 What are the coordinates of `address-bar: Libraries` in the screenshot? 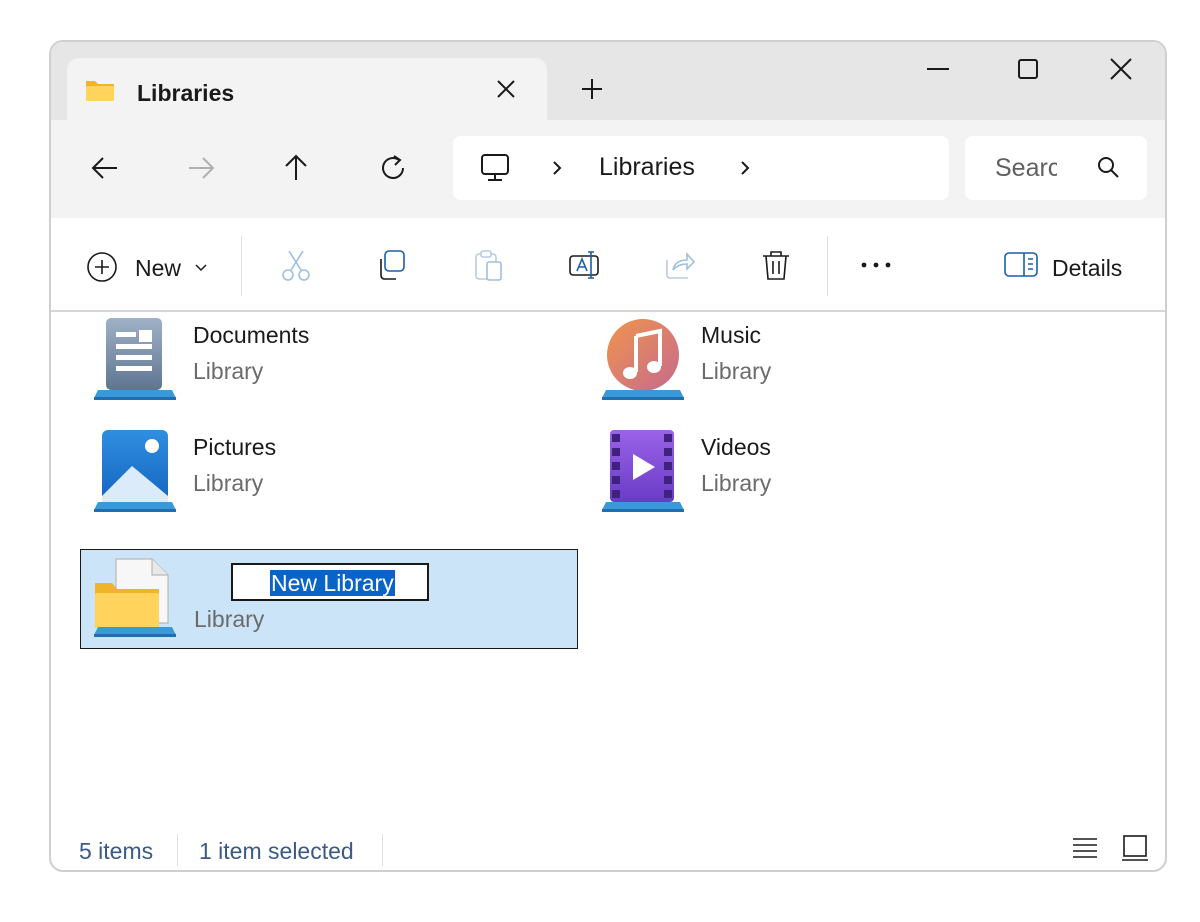 It's located at (701, 168).